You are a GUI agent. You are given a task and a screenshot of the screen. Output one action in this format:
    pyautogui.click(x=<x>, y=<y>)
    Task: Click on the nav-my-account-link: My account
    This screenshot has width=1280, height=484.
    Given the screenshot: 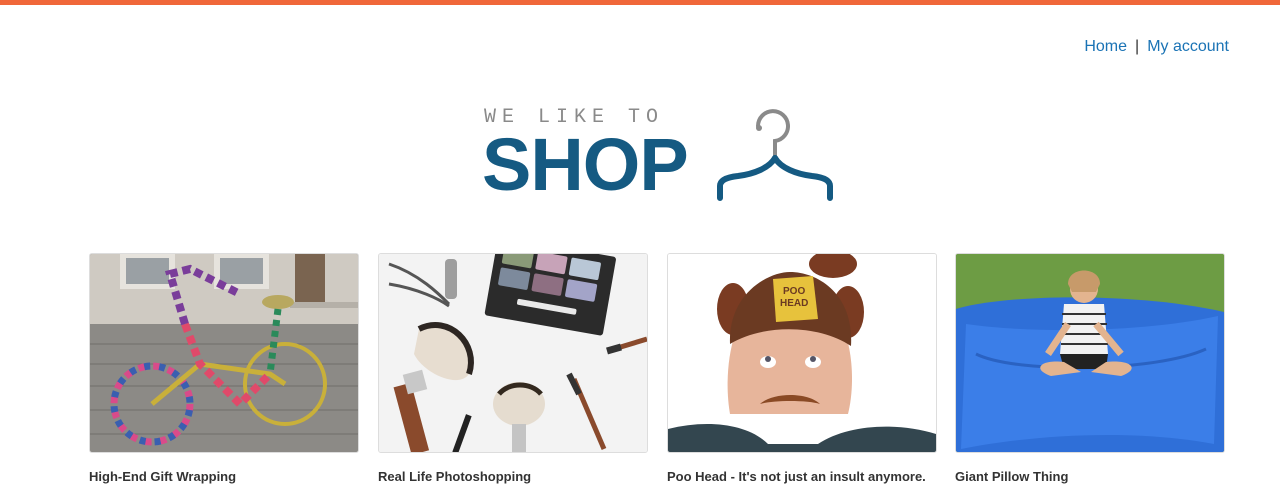 What is the action you would take?
    pyautogui.click(x=1188, y=46)
    